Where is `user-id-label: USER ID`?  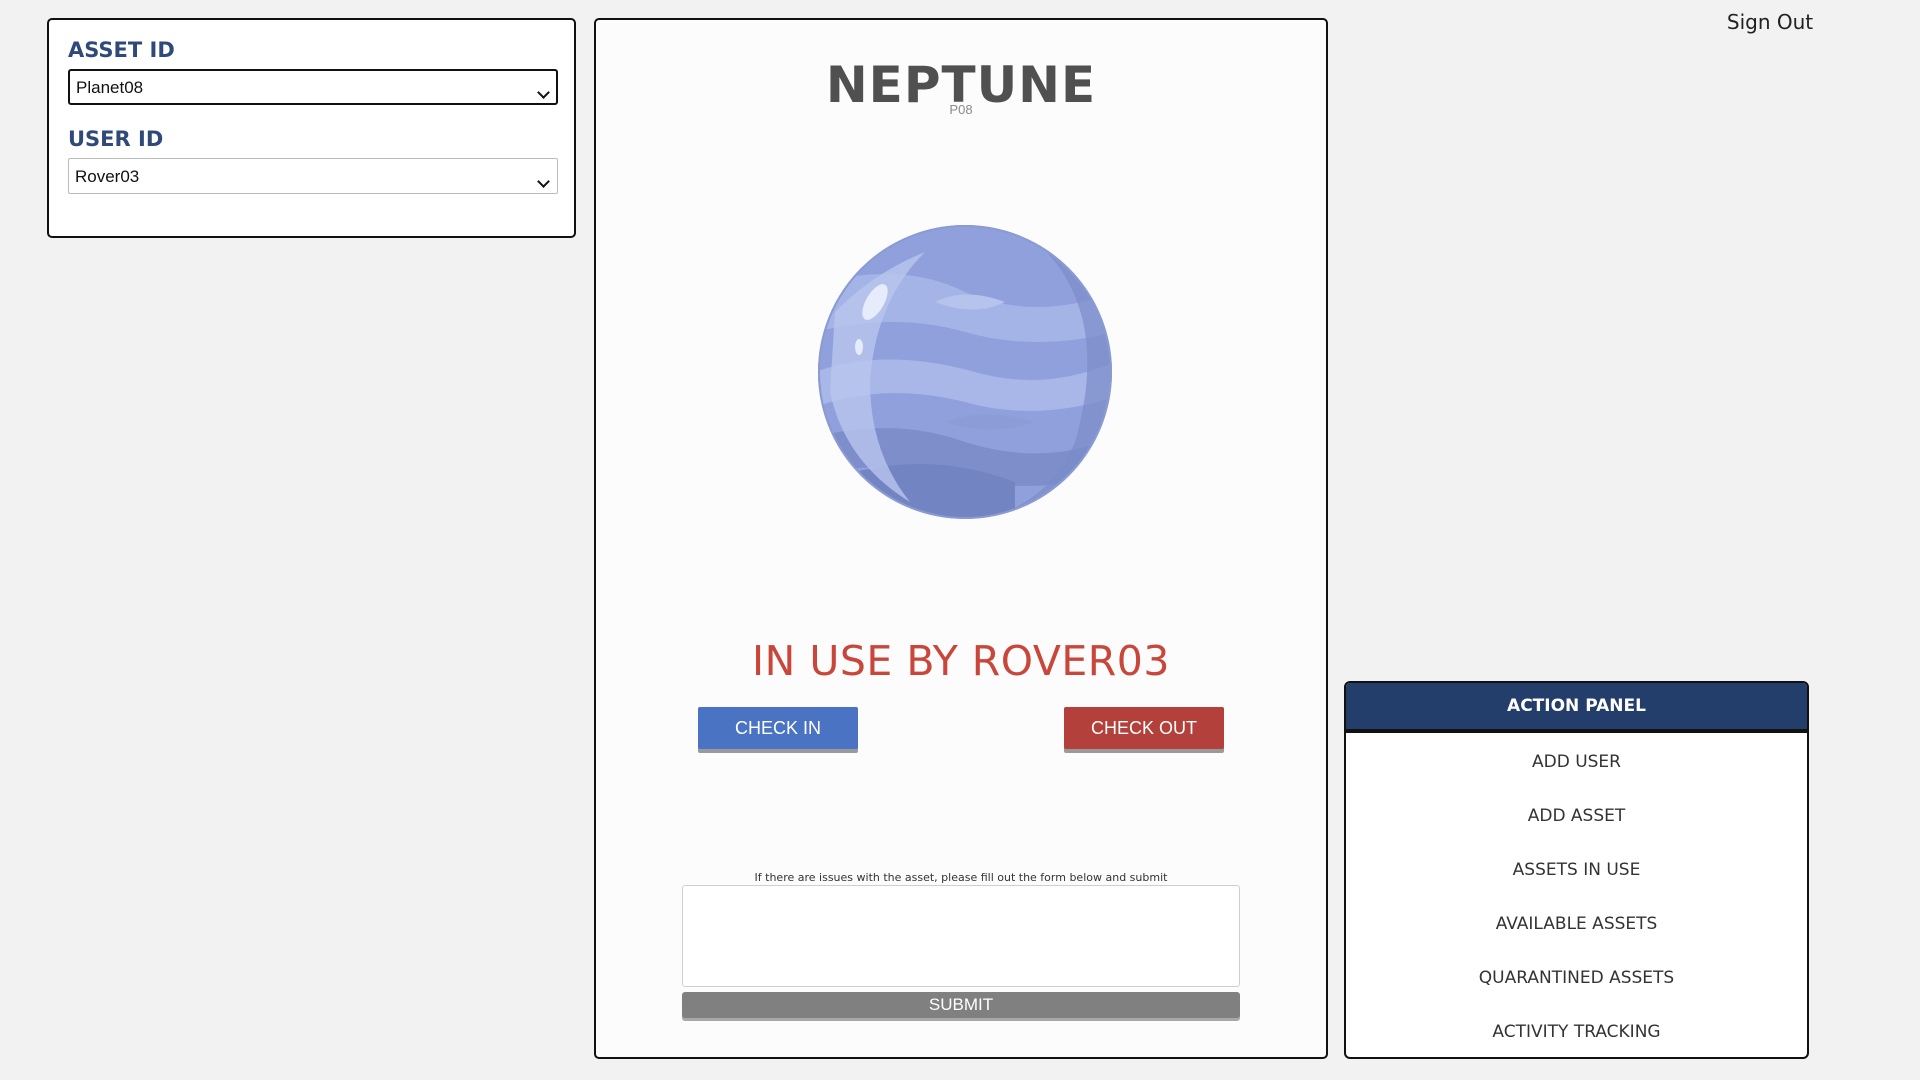
user-id-label: USER ID is located at coordinates (116, 139).